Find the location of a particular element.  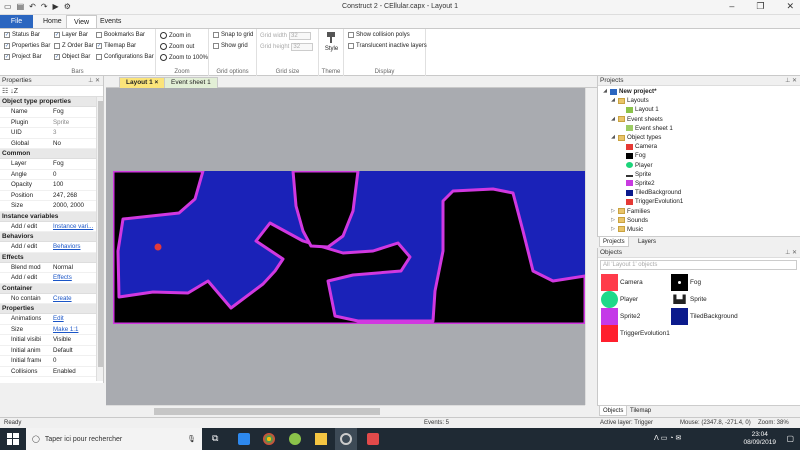

property-section-header: Behaviors is located at coordinates (51, 237).